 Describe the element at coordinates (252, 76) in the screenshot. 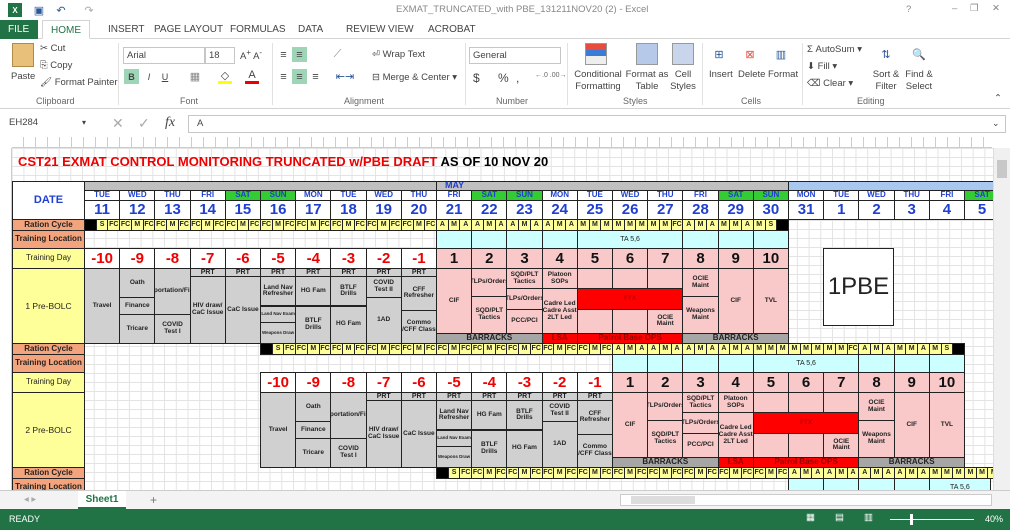

I see `font-color-icon: A` at that location.